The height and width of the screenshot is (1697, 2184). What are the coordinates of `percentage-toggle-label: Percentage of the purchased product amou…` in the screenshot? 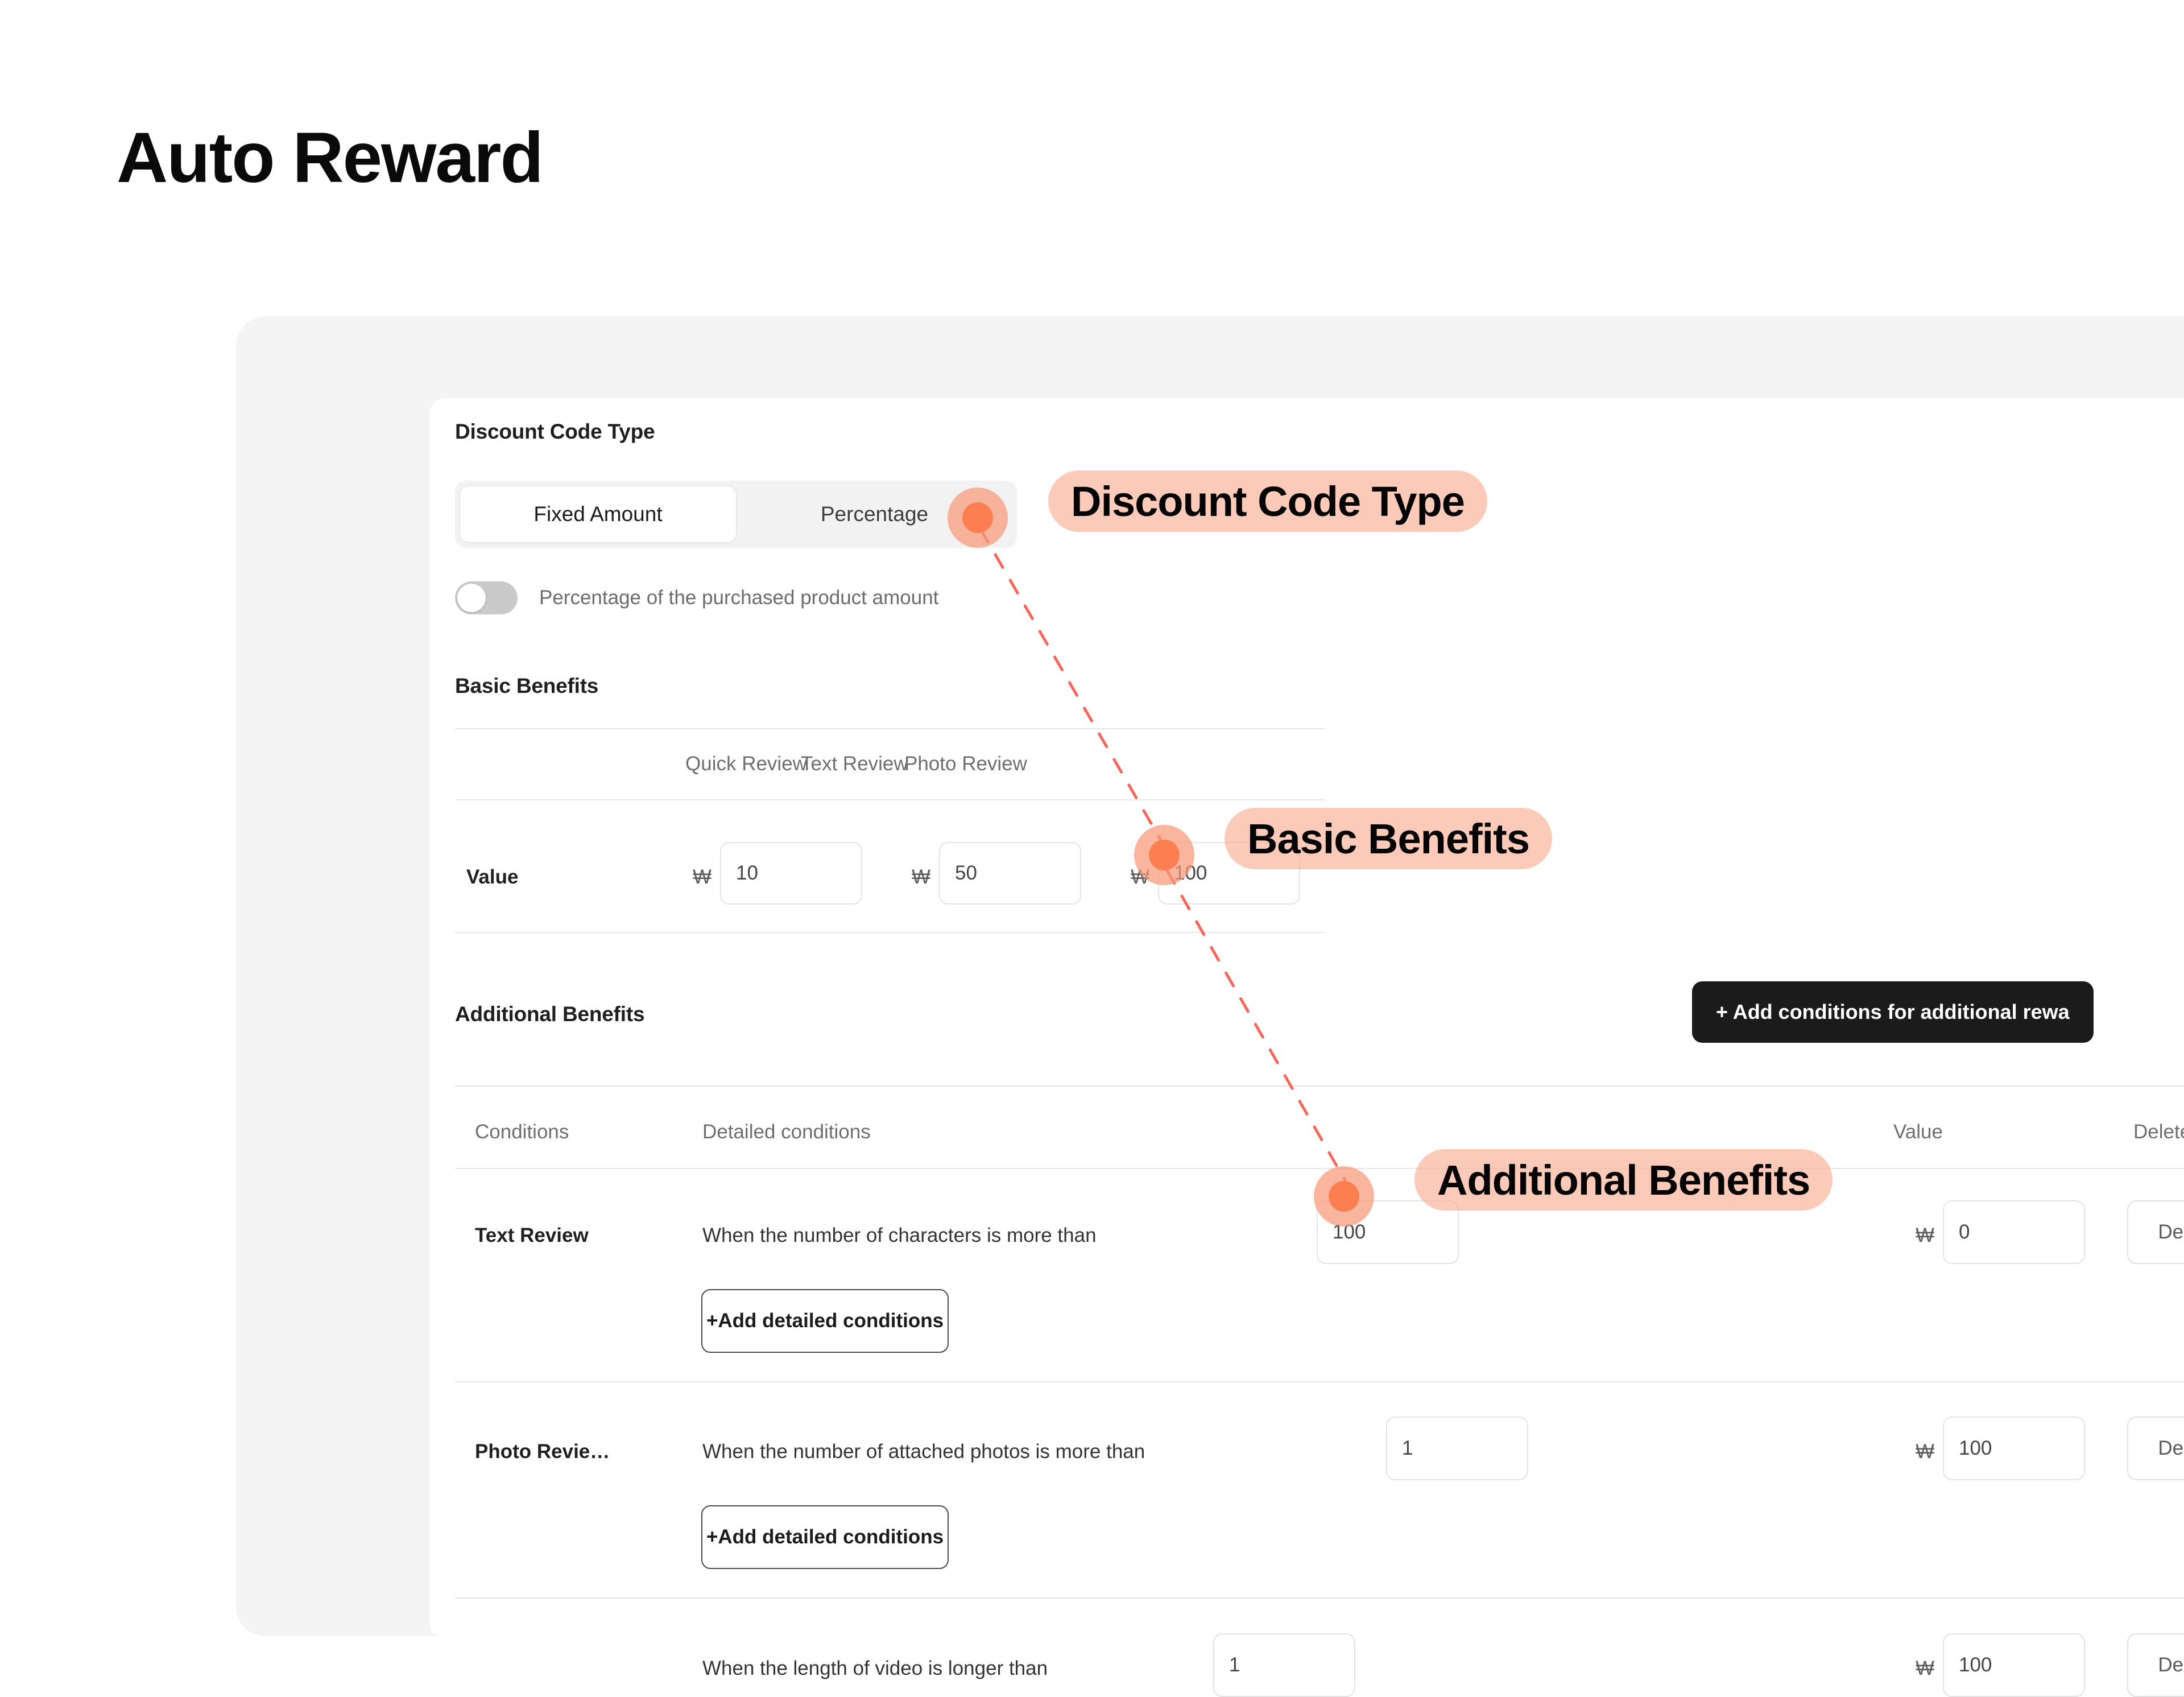 It's located at (739, 598).